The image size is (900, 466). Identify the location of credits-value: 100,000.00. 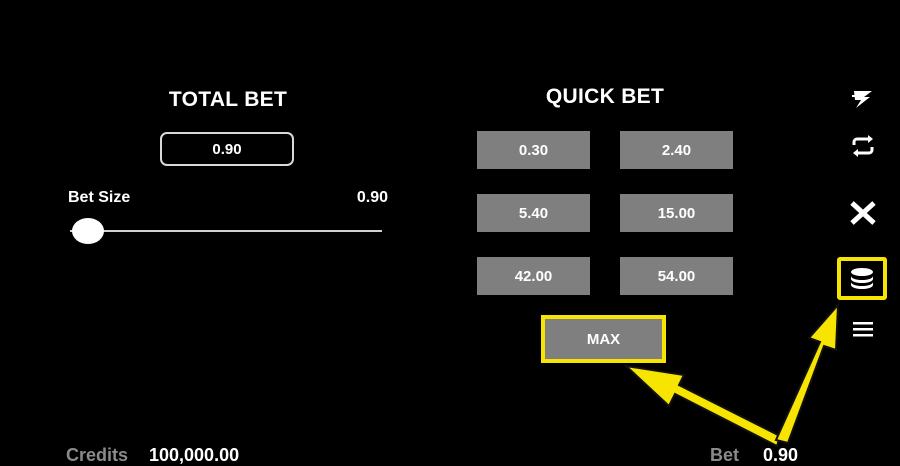
(194, 455).